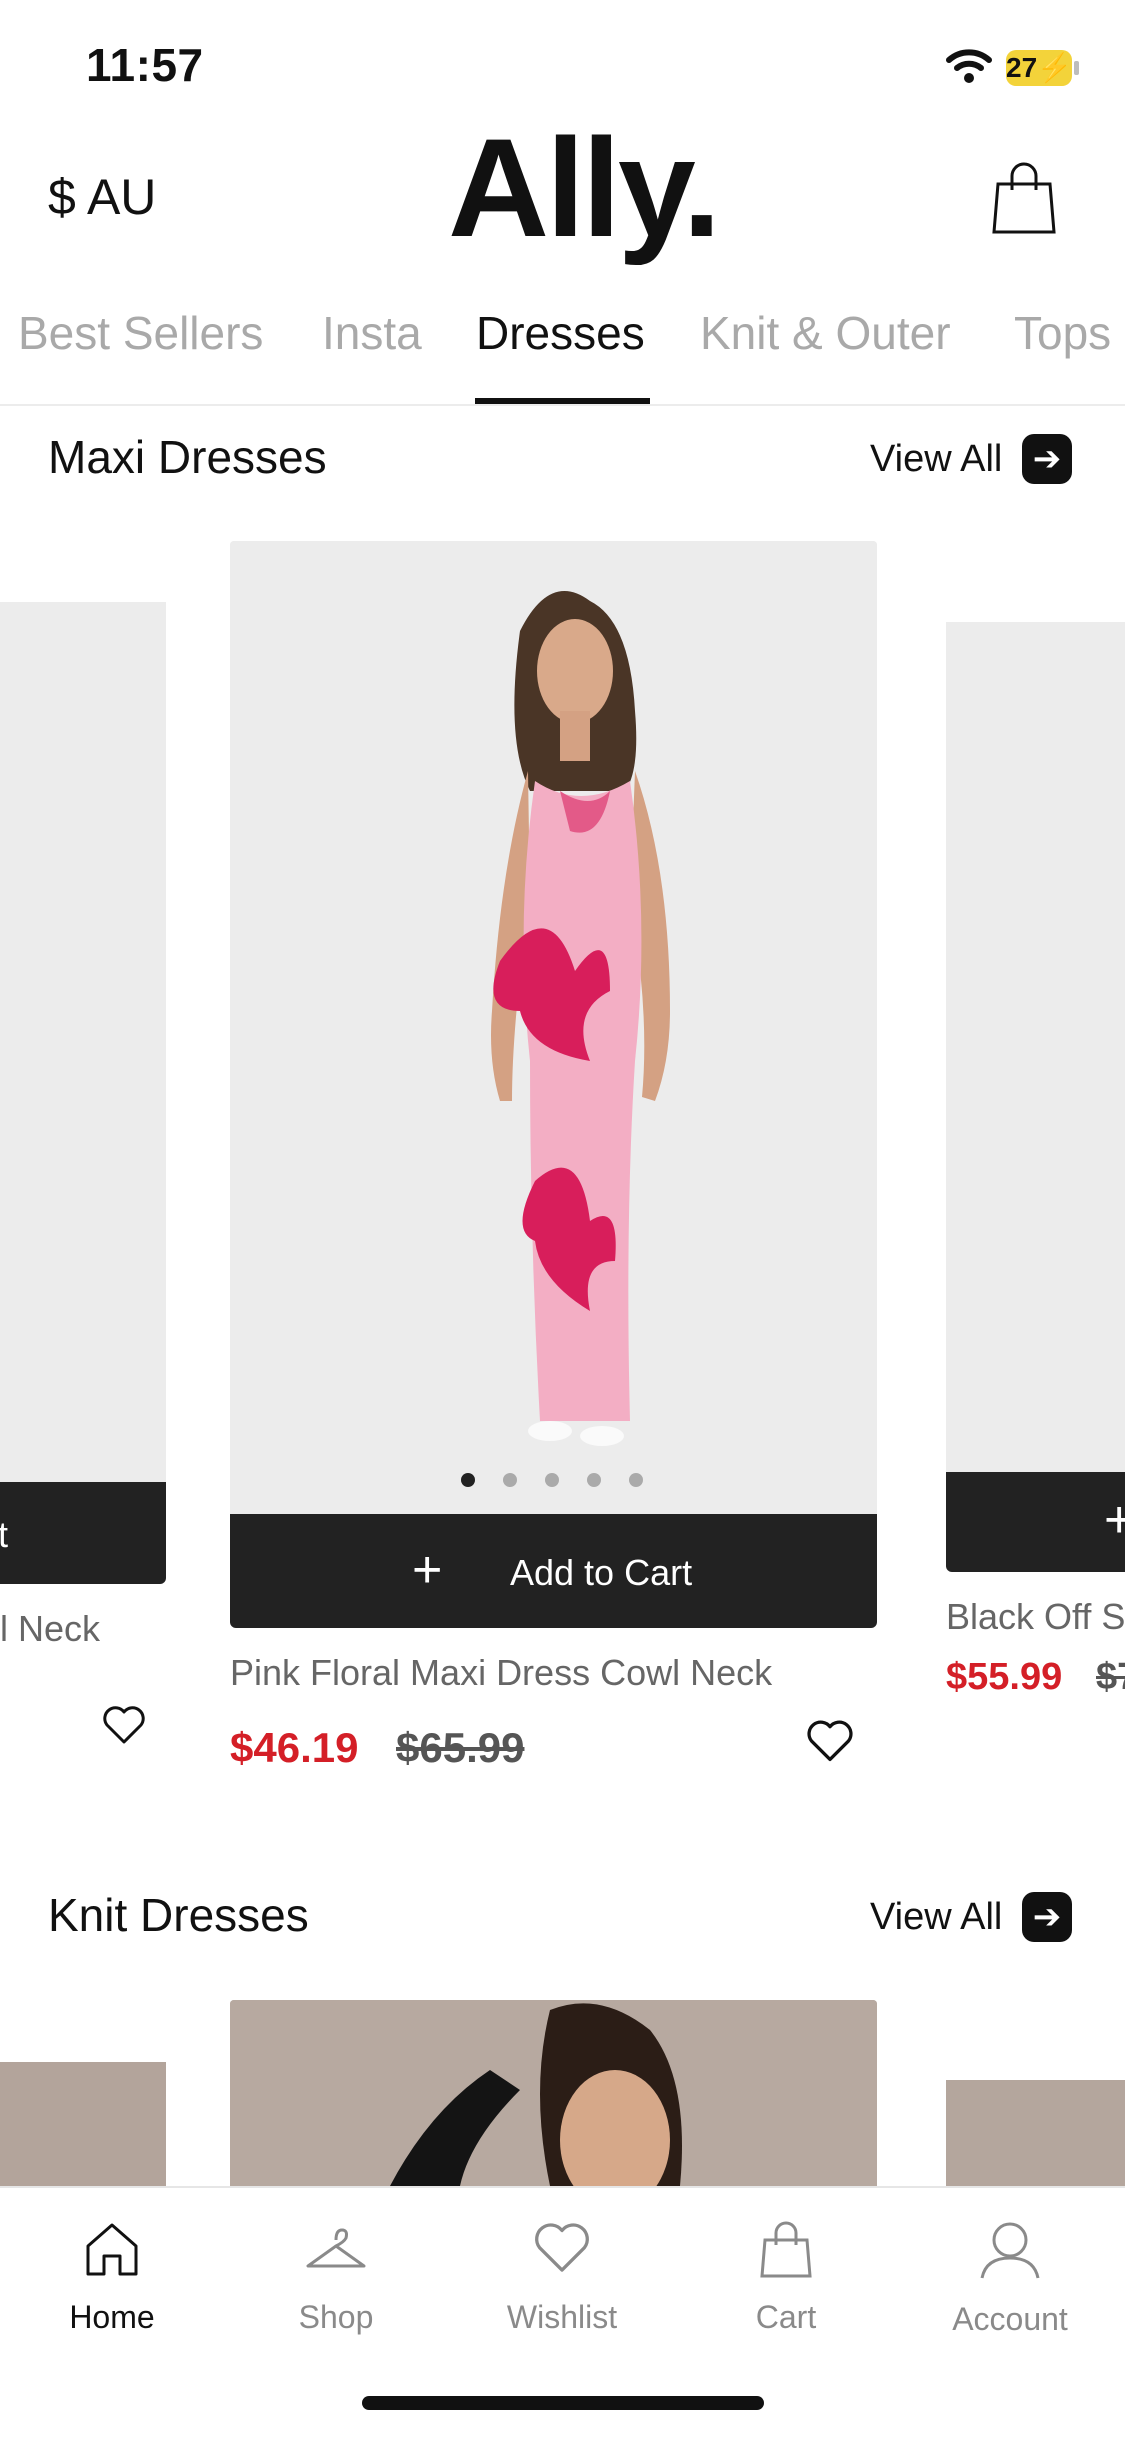 The width and height of the screenshot is (1125, 2438). I want to click on status-time: 11:57, so click(145, 65).